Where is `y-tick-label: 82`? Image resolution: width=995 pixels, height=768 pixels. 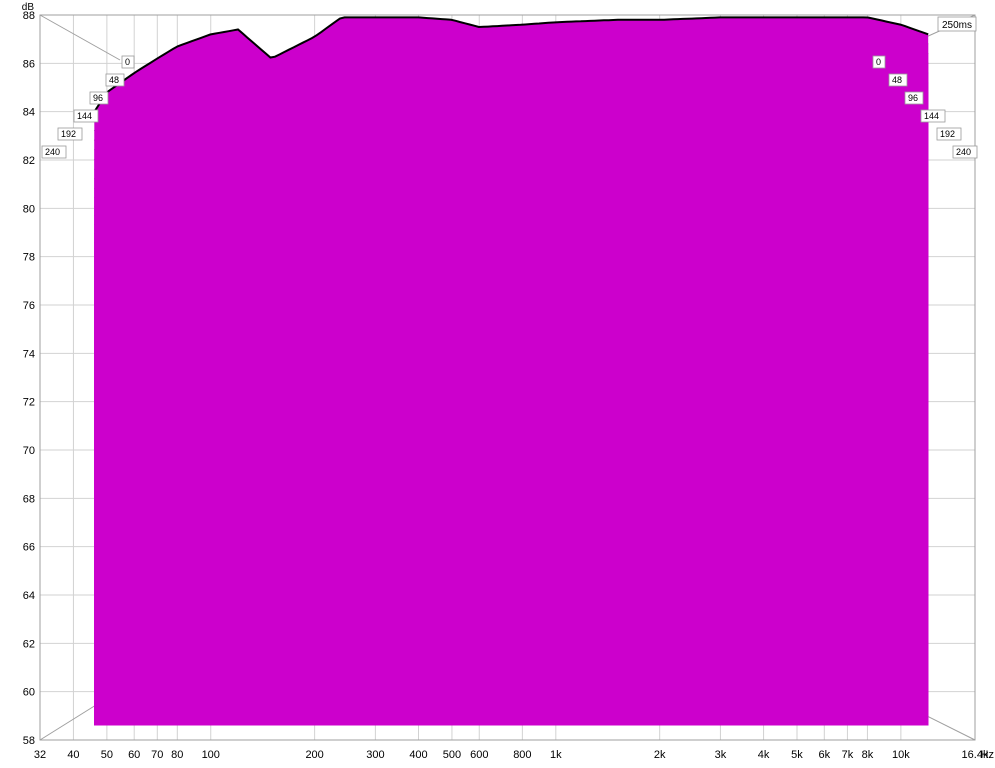
y-tick-label: 82 is located at coordinates (29, 161).